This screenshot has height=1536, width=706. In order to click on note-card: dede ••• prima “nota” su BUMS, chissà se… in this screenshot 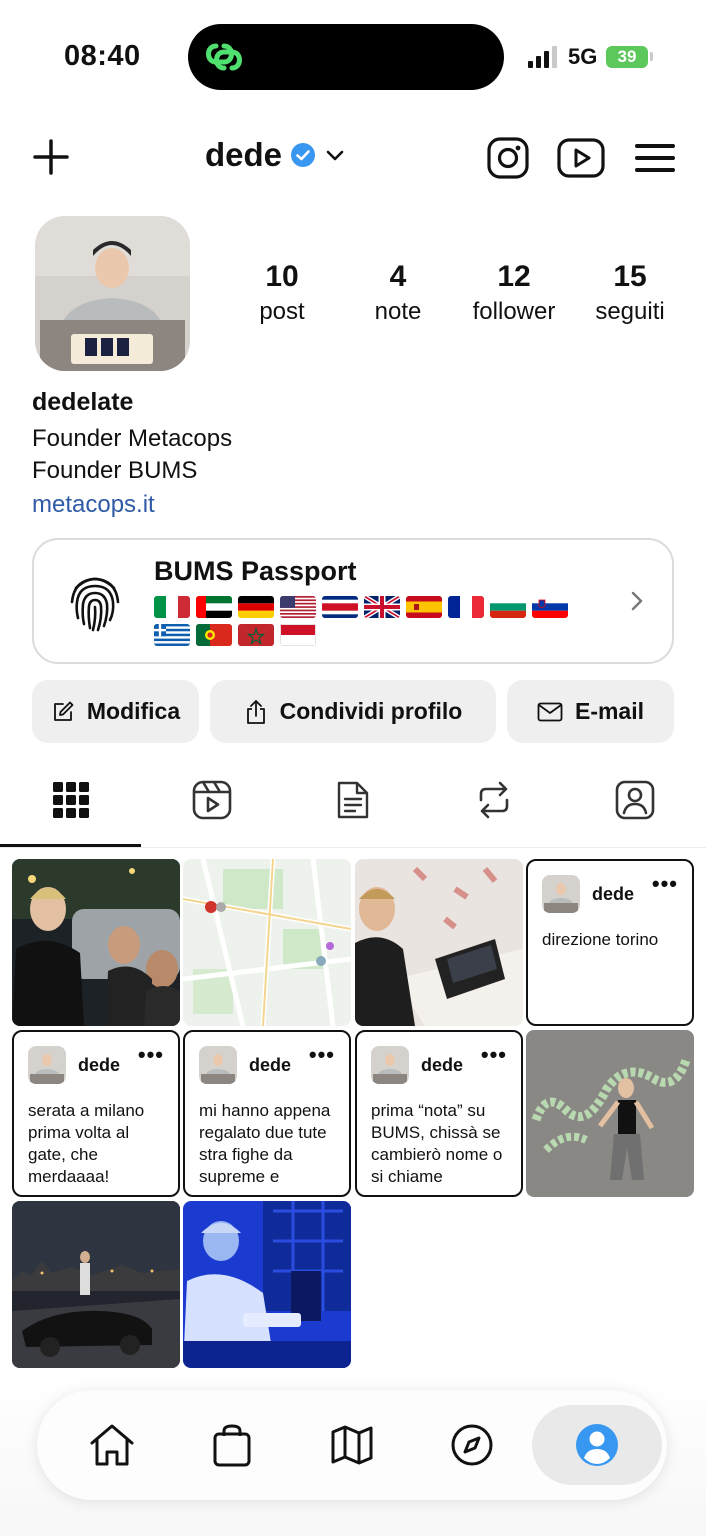, I will do `click(439, 1113)`.